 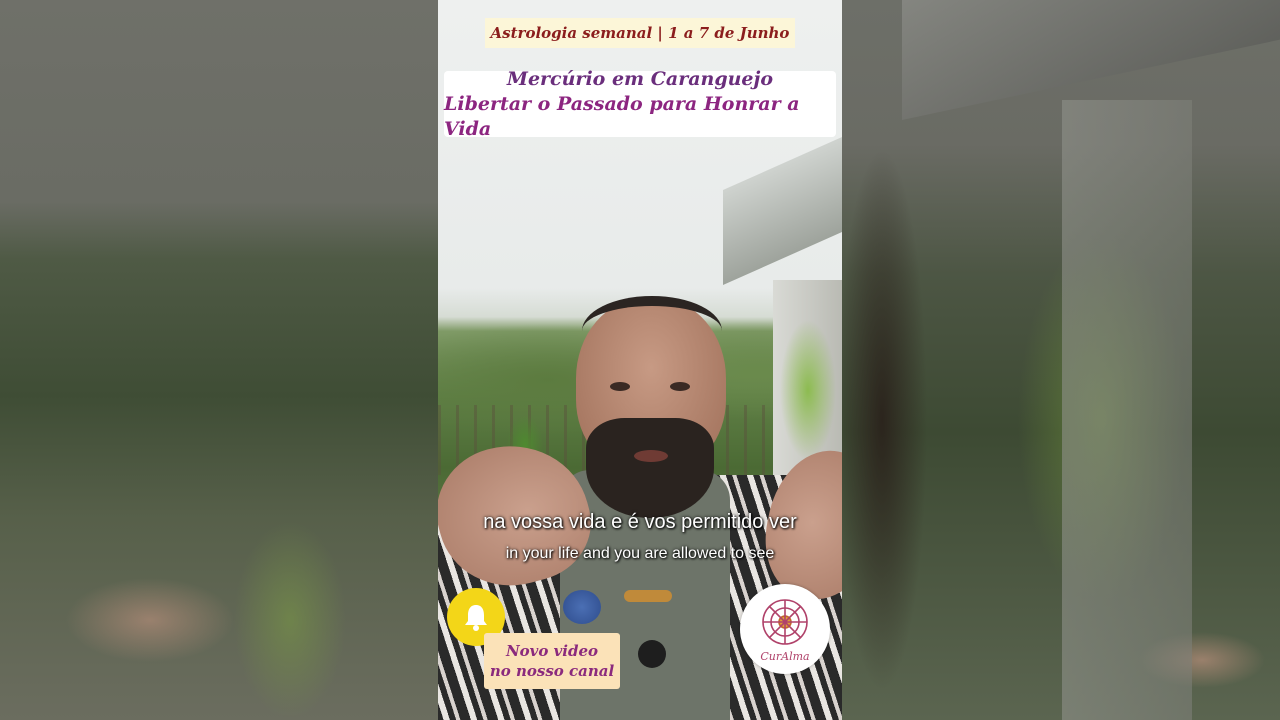 What do you see at coordinates (640, 33) in the screenshot?
I see `weekly-astrology-tag: Astrologia semanal | 1 a 7 de Junho` at bounding box center [640, 33].